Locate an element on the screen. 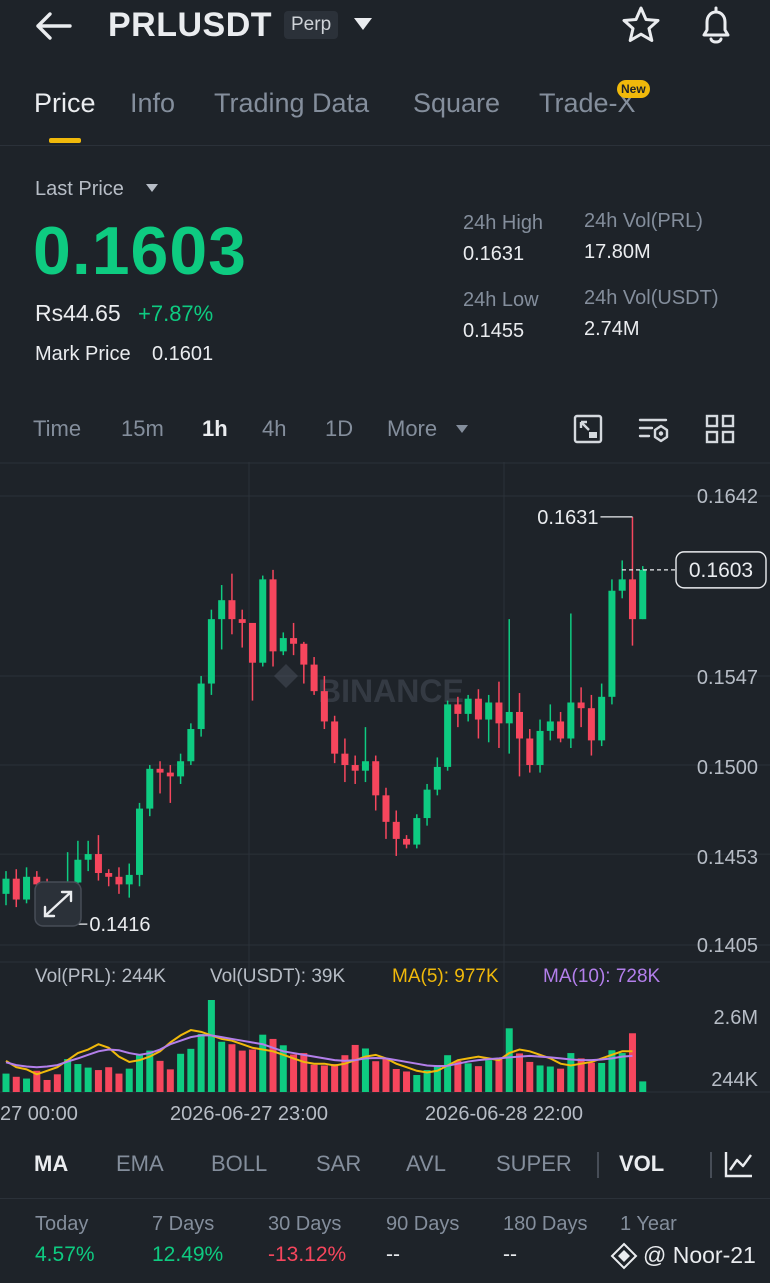  high-24h-value: 0.1631 is located at coordinates (494, 254).